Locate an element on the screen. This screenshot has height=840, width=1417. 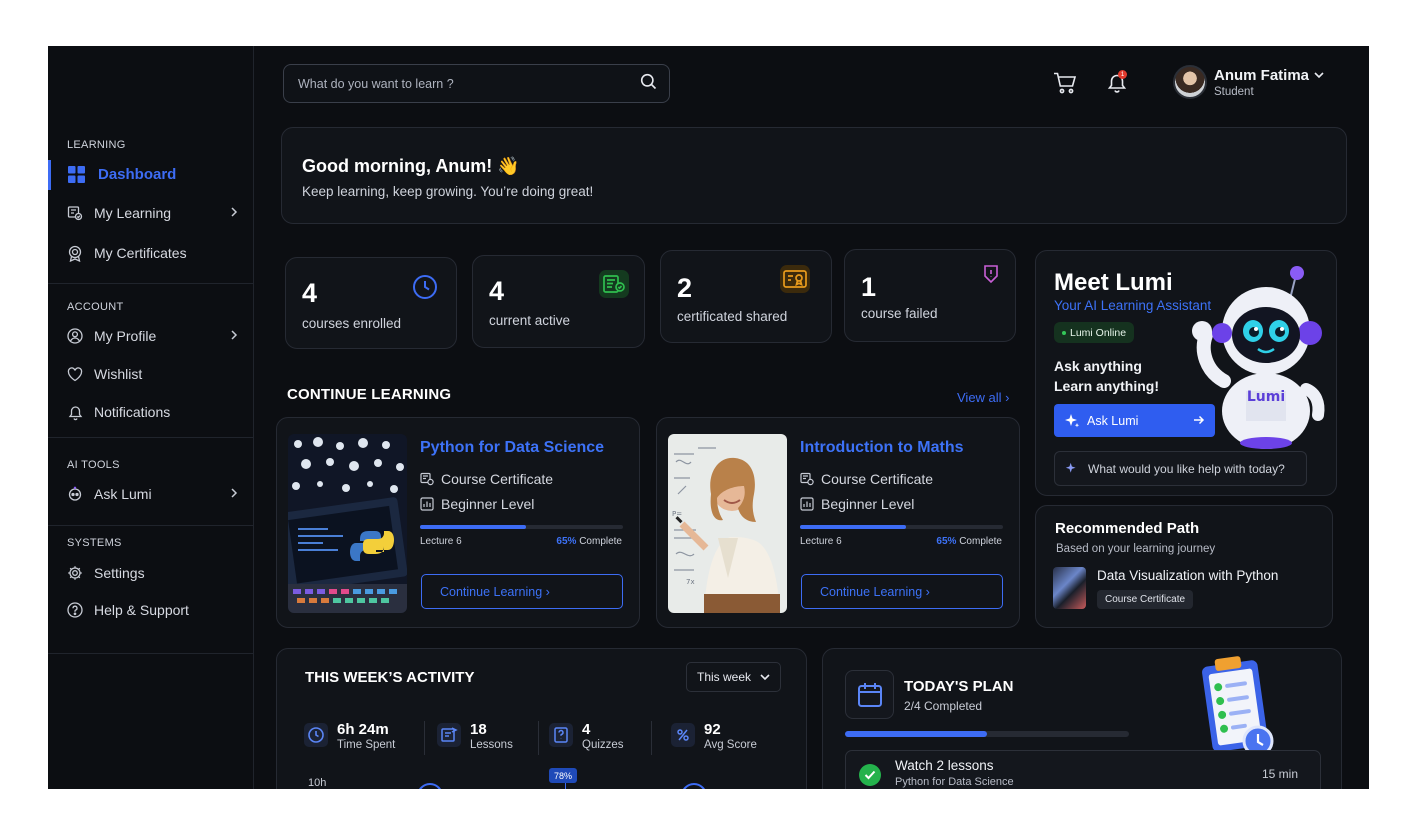
search-input is located at coordinates (469, 83).